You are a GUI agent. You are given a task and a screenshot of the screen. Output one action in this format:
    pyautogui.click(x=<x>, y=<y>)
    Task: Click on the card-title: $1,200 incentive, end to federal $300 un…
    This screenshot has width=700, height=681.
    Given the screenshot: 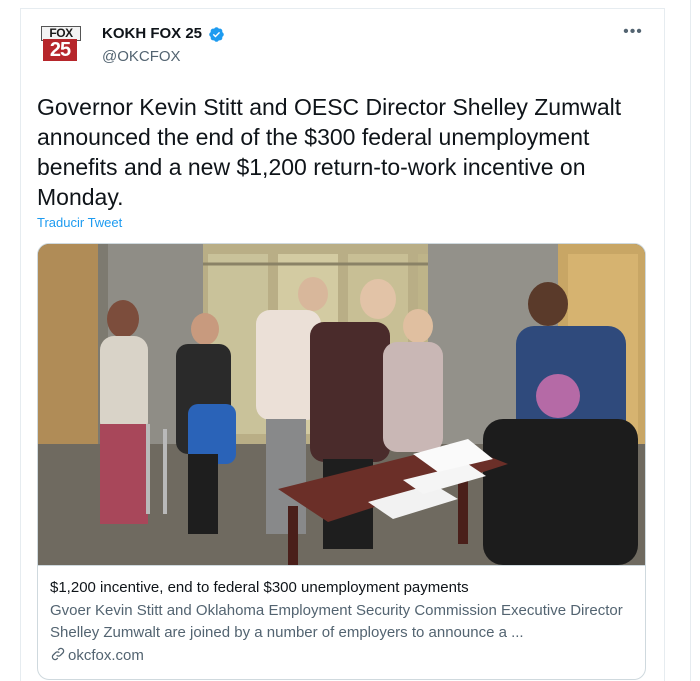 What is the action you would take?
    pyautogui.click(x=259, y=587)
    